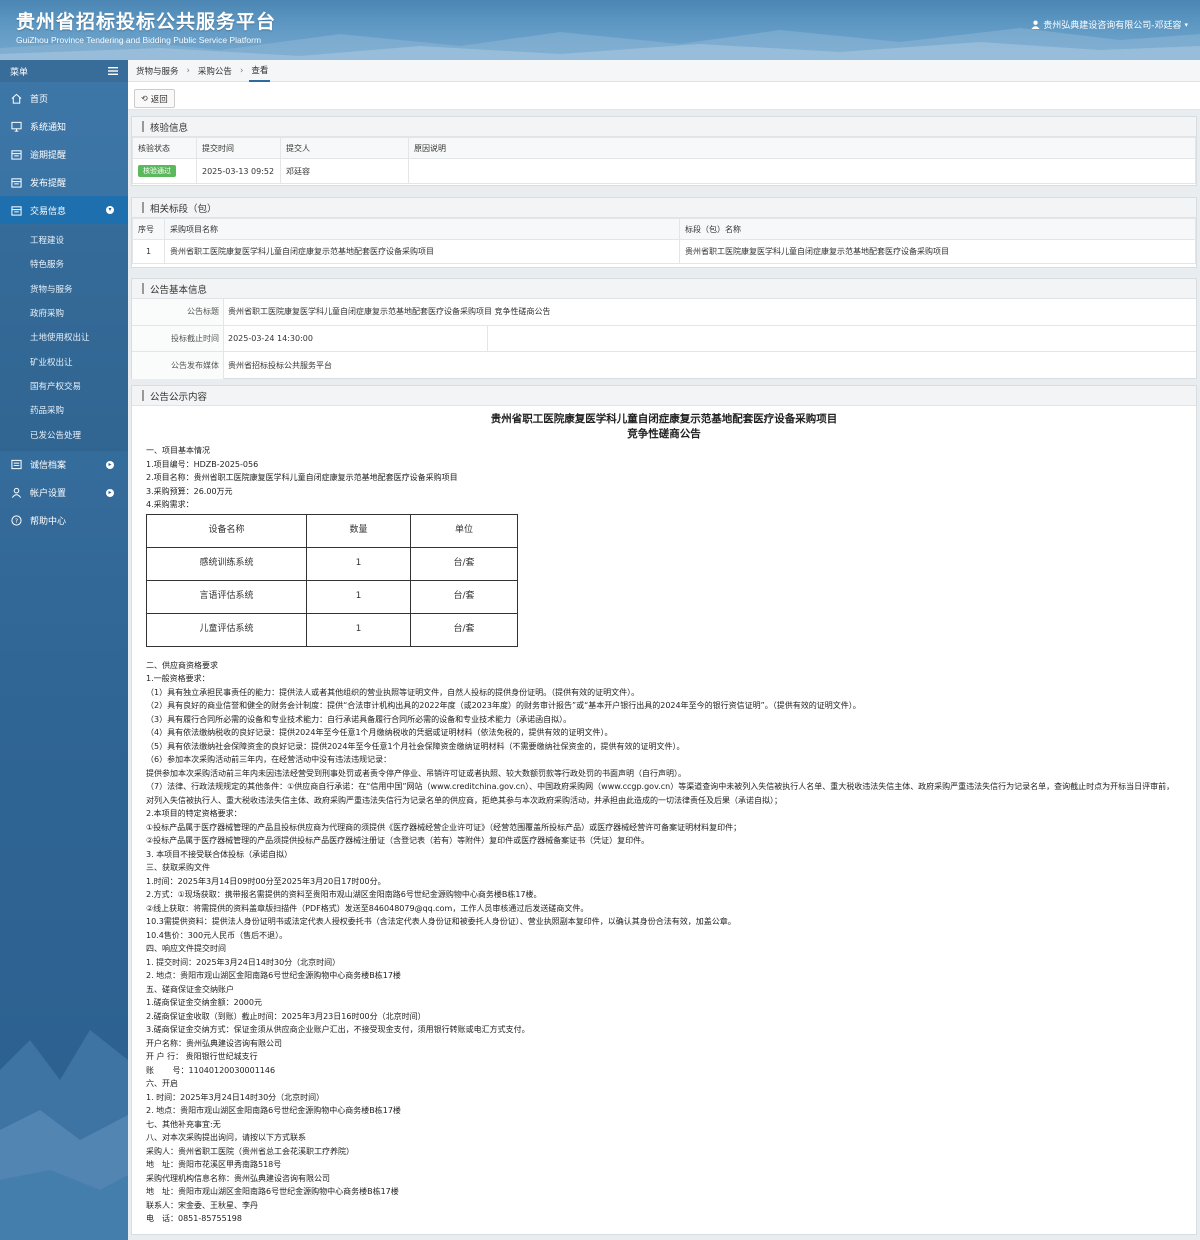 The height and width of the screenshot is (1240, 1200). What do you see at coordinates (64, 264) in the screenshot?
I see `submenu-item-special-service: 特色服务` at bounding box center [64, 264].